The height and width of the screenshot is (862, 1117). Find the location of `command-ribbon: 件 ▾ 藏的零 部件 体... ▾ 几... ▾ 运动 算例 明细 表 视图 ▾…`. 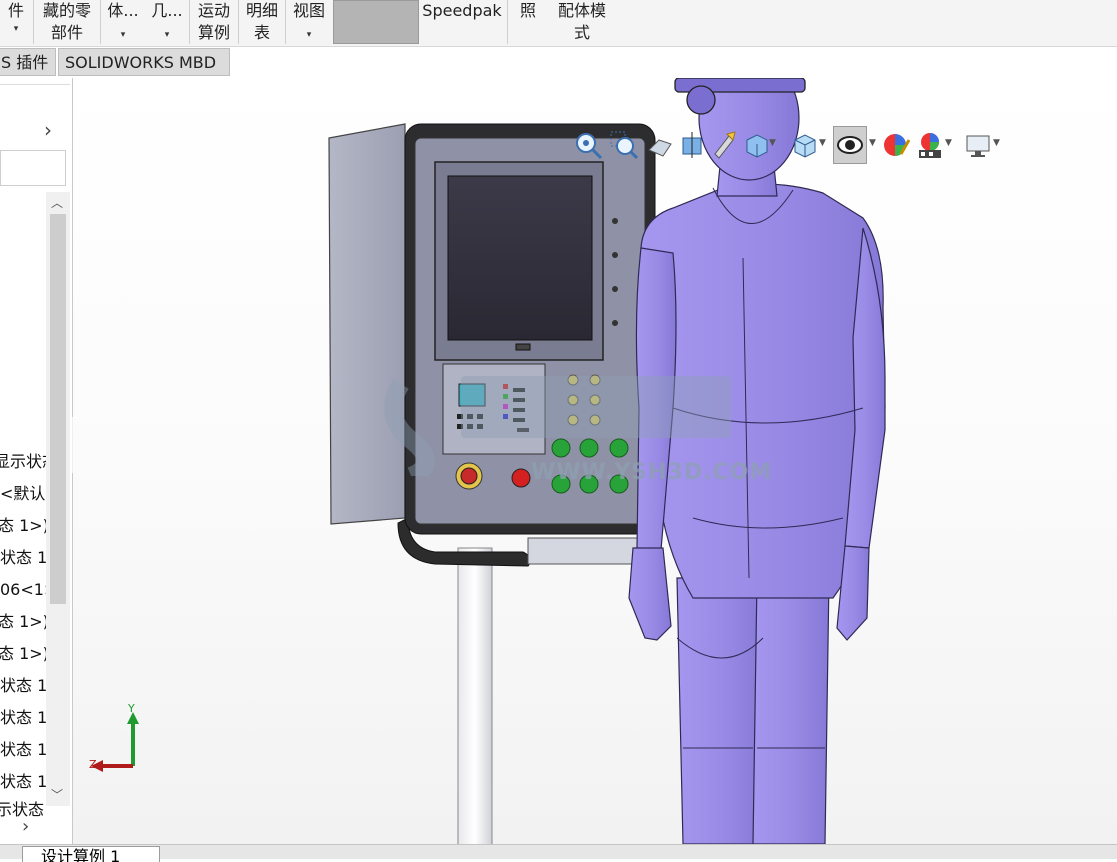

command-ribbon: 件 ▾ 藏的零 部件 体... ▾ 几... ▾ 运动 算例 明细 表 视图 ▾… is located at coordinates (558, 23).